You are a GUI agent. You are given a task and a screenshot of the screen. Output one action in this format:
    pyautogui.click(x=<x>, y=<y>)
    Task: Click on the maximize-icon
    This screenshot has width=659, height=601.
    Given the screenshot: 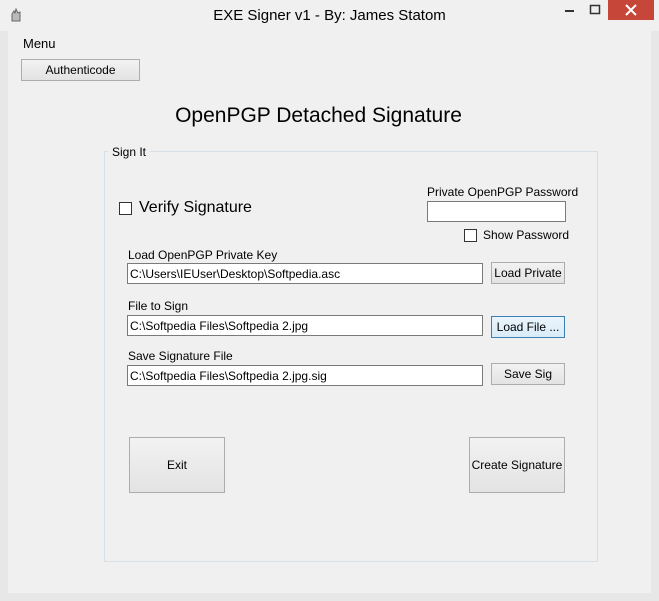 What is the action you would take?
    pyautogui.click(x=595, y=9)
    